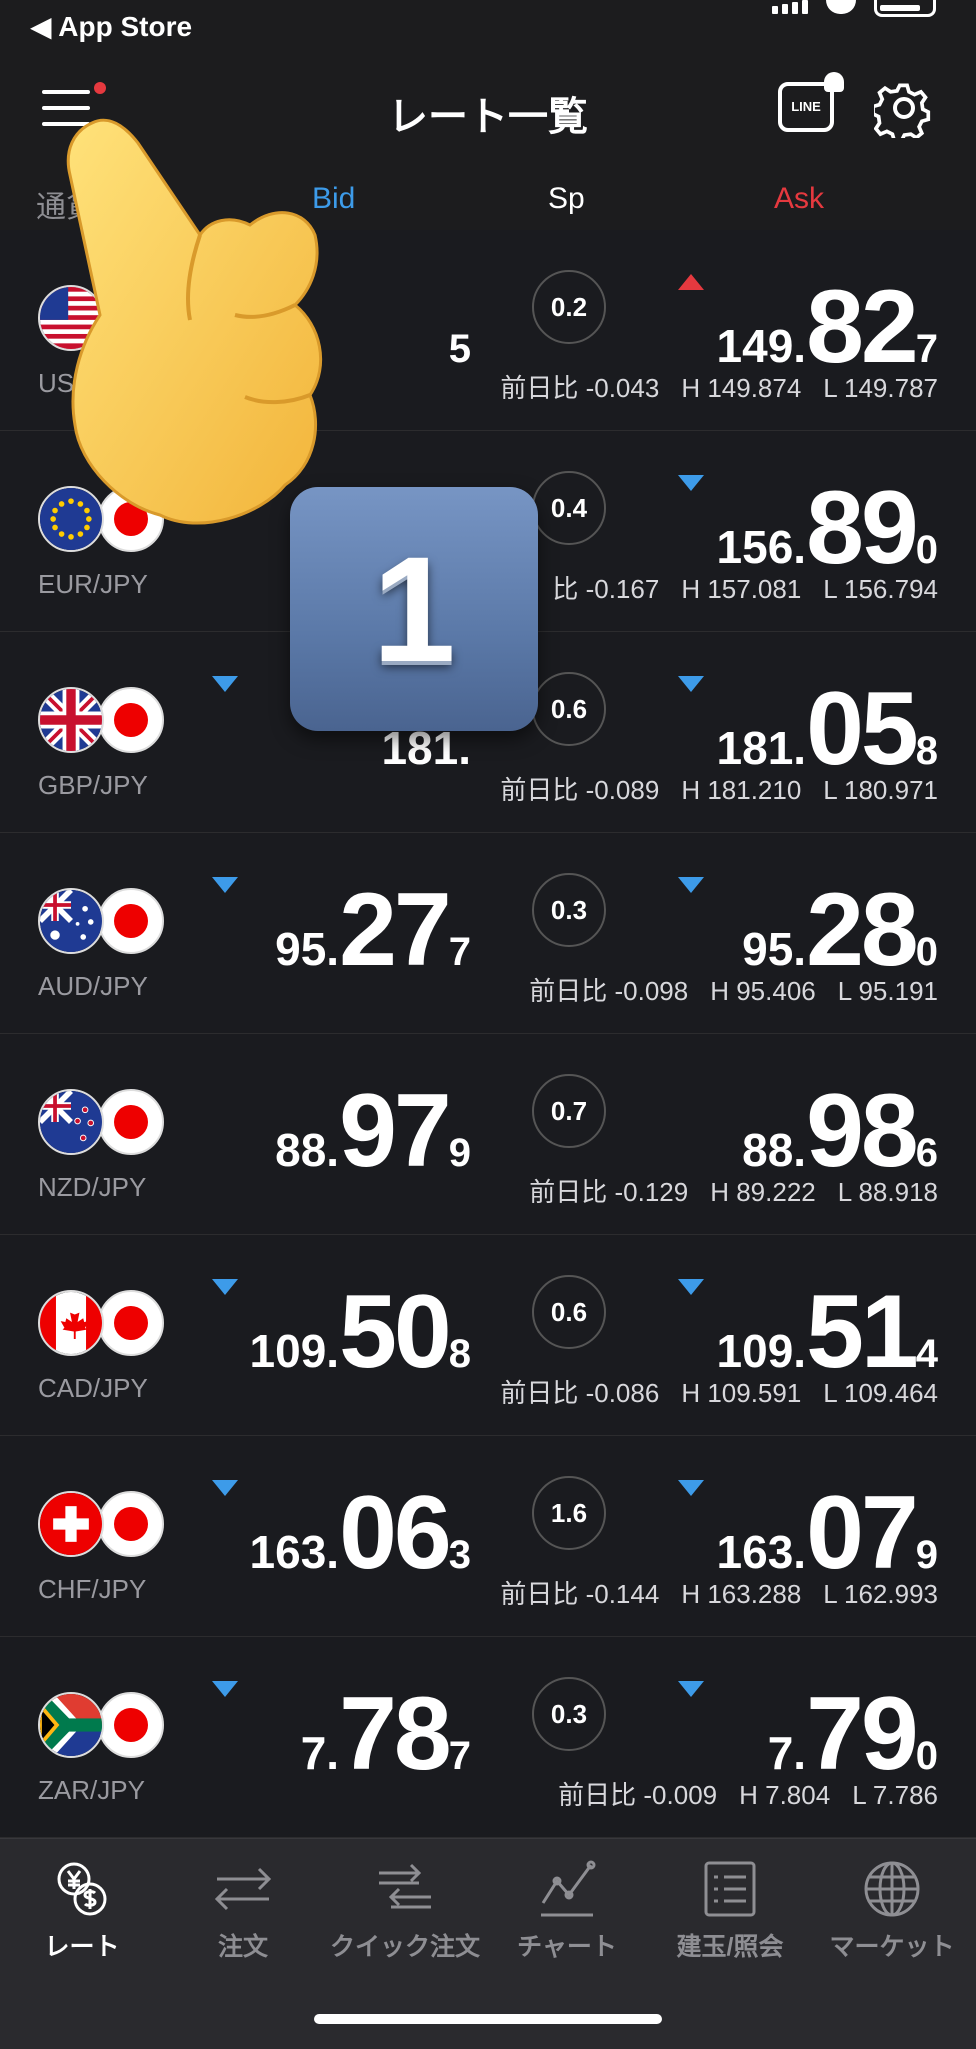 This screenshot has height=2049, width=976. I want to click on new-zealand-flag-icon, so click(71, 1122).